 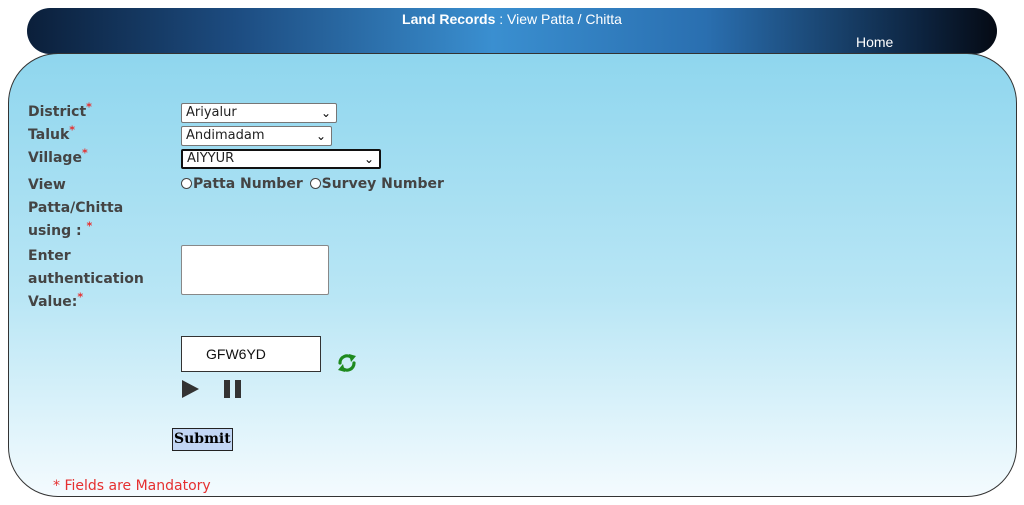 What do you see at coordinates (202, 439) in the screenshot?
I see `submit-button: Submit` at bounding box center [202, 439].